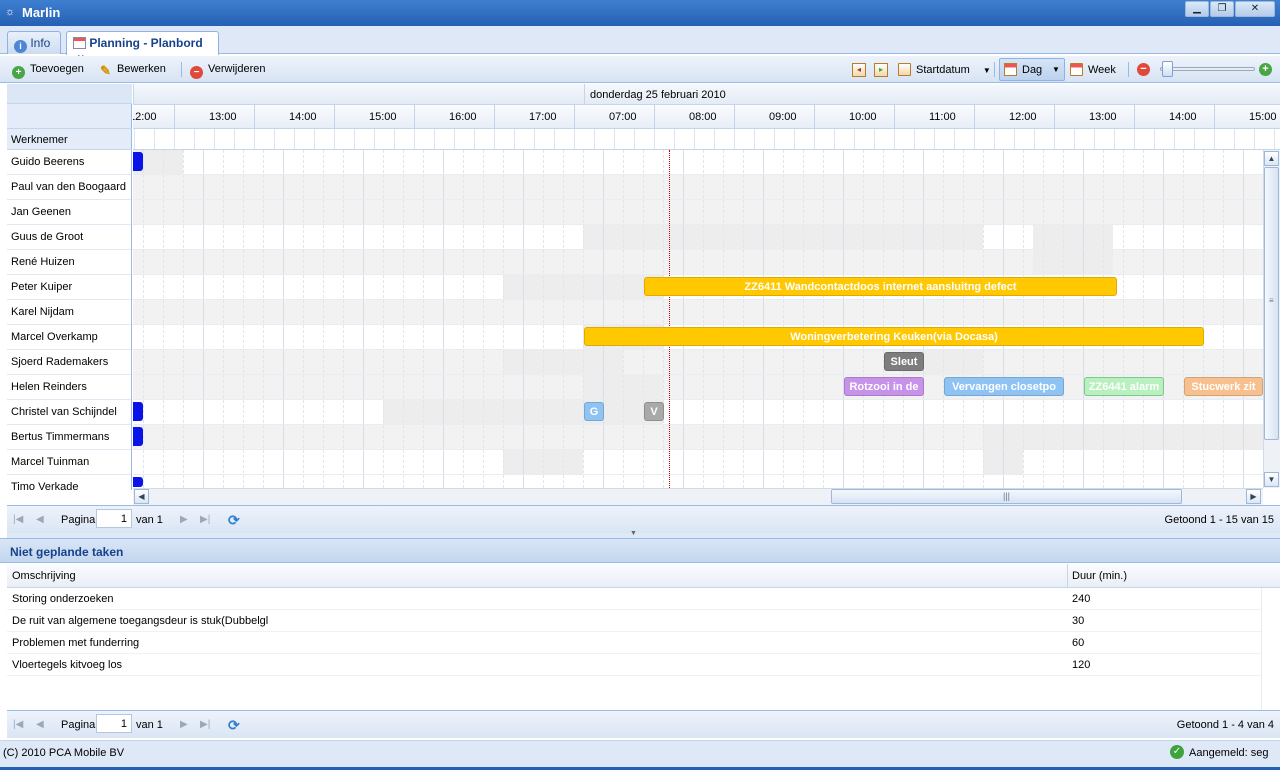 This screenshot has width=1280, height=770. What do you see at coordinates (44, 576) in the screenshot?
I see `column-description: Omschrijving` at bounding box center [44, 576].